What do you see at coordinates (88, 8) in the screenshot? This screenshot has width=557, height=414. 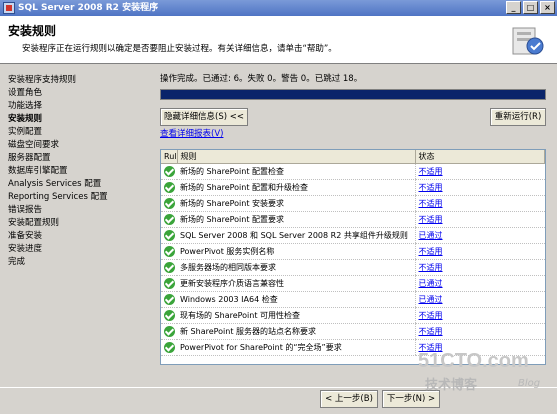 I see `window-title: SQL Server 2008 R2 安装程序` at bounding box center [88, 8].